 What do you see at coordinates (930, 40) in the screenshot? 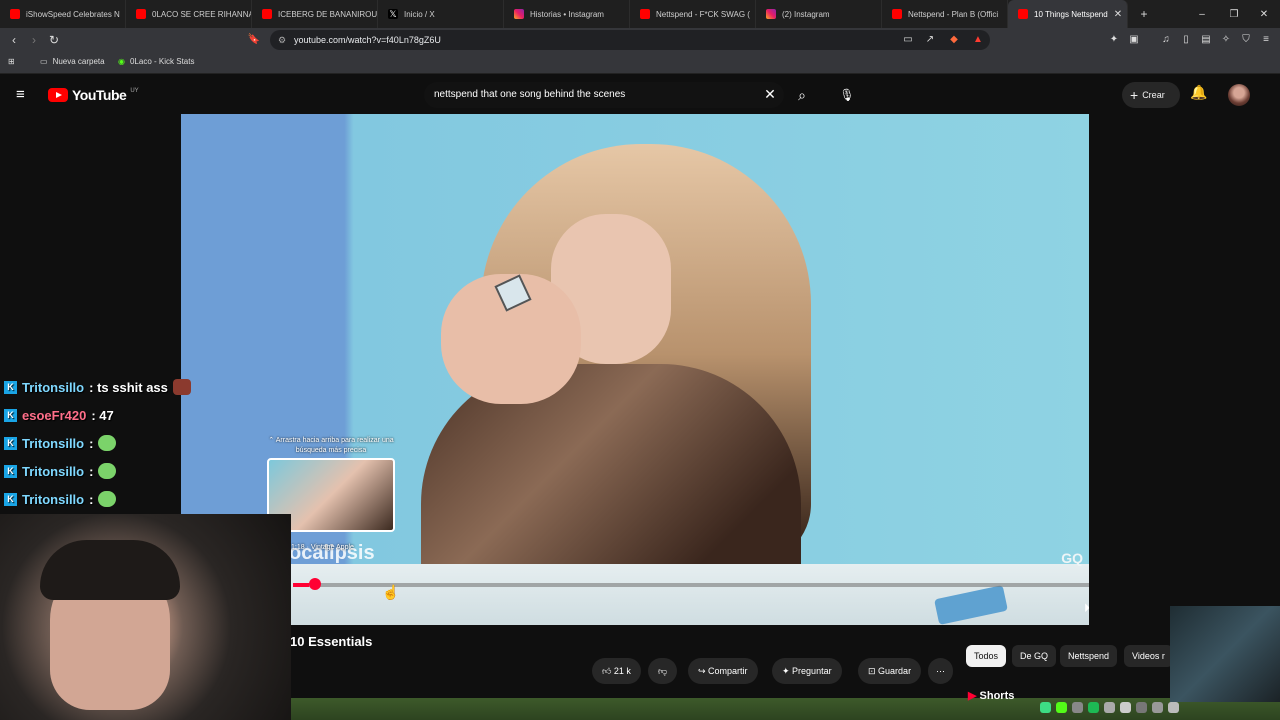
I see `share-icon: ↗` at bounding box center [930, 40].